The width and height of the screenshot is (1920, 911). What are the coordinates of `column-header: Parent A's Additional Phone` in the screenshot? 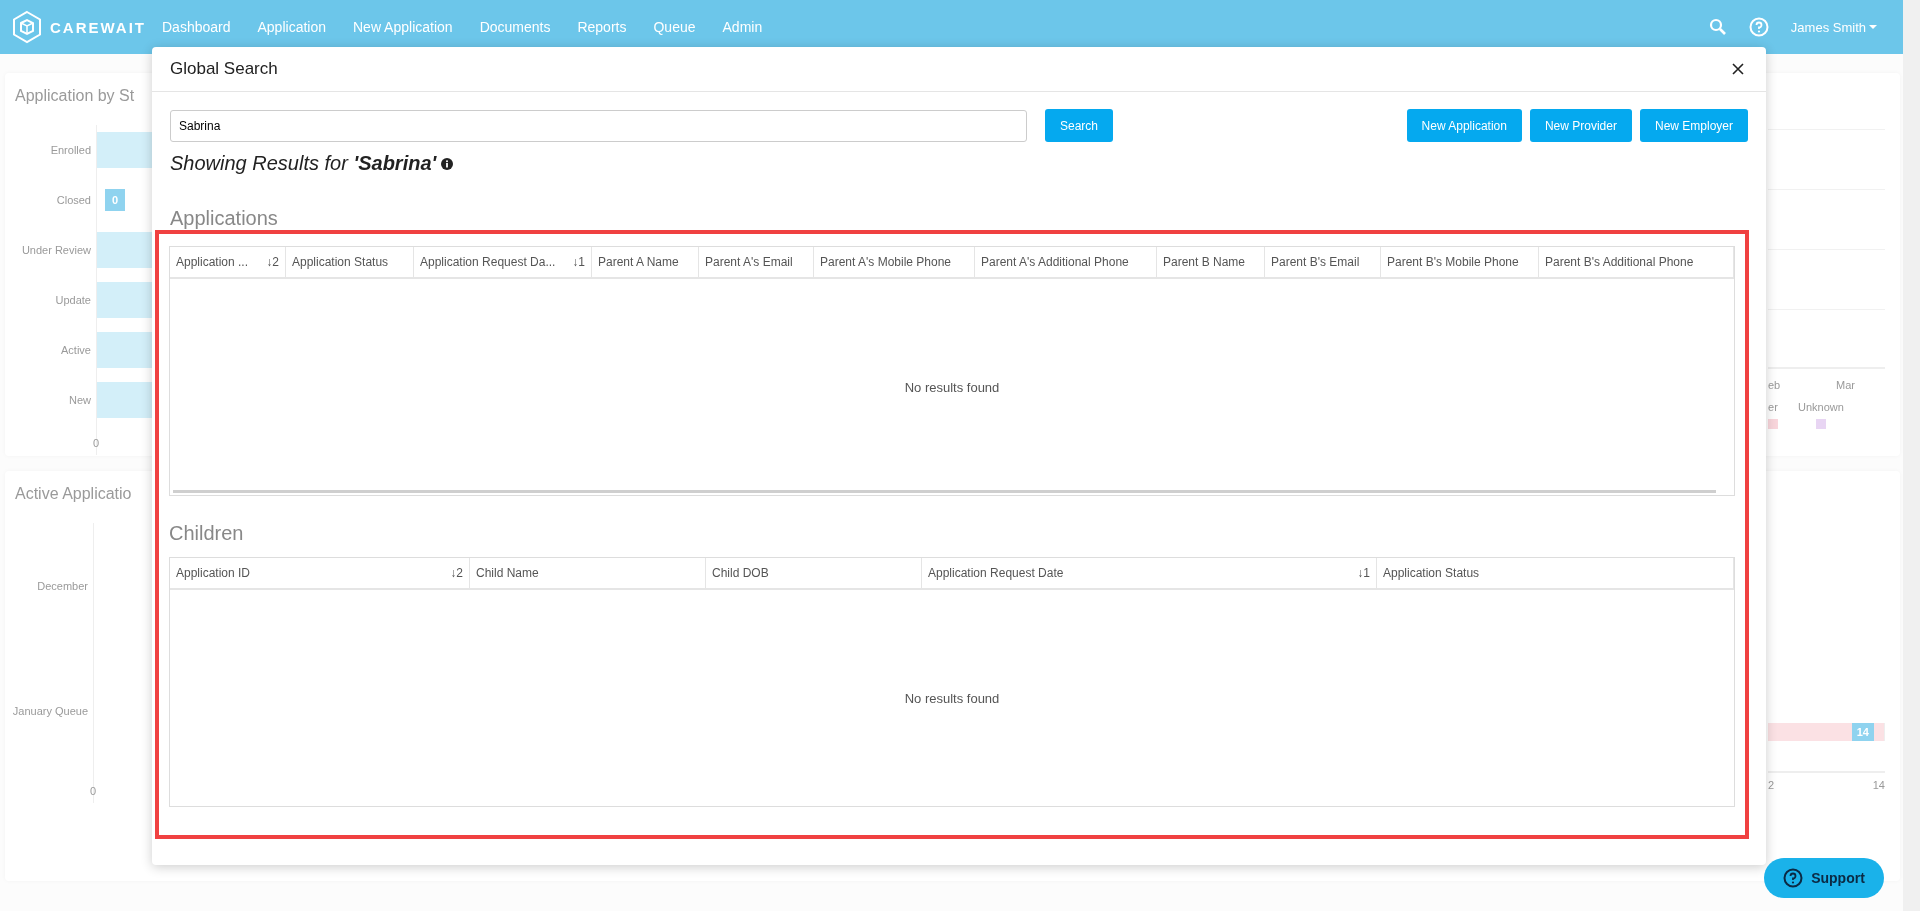 It's located at (1066, 262).